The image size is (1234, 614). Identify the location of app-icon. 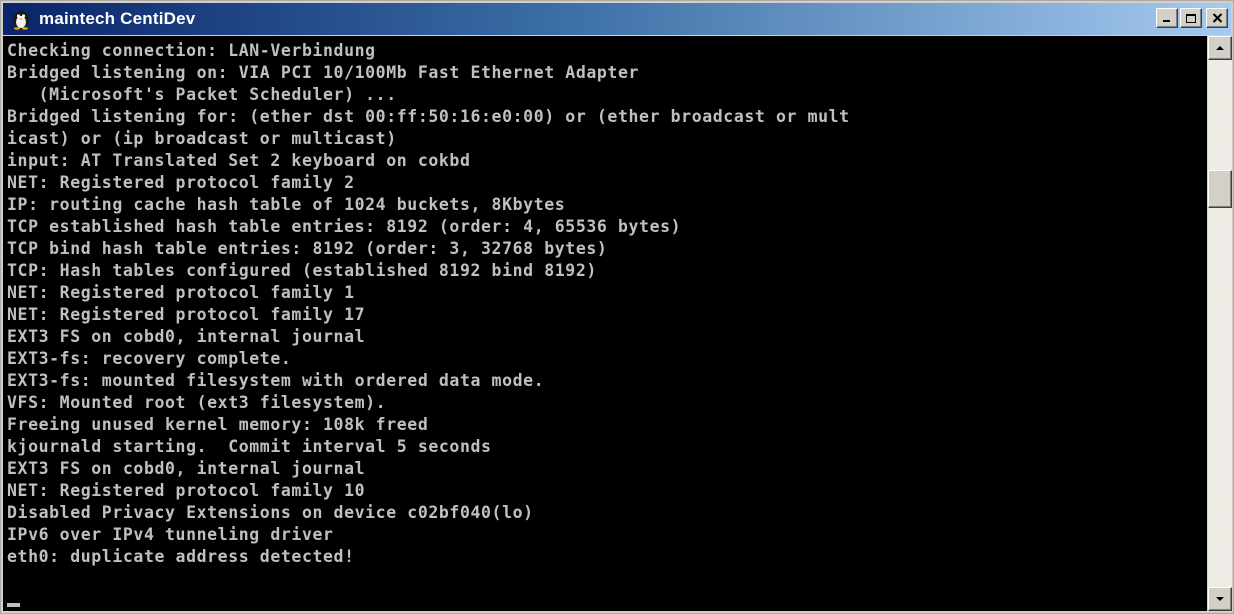
(21, 19).